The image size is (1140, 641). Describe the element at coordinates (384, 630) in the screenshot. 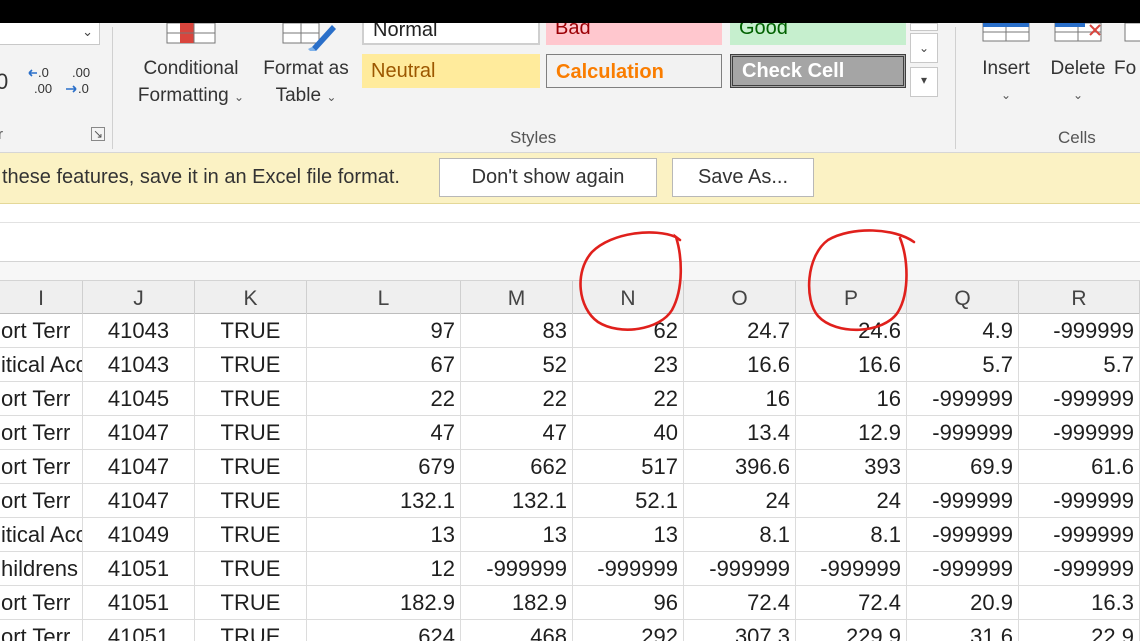

I see `cell-l: 624` at that location.